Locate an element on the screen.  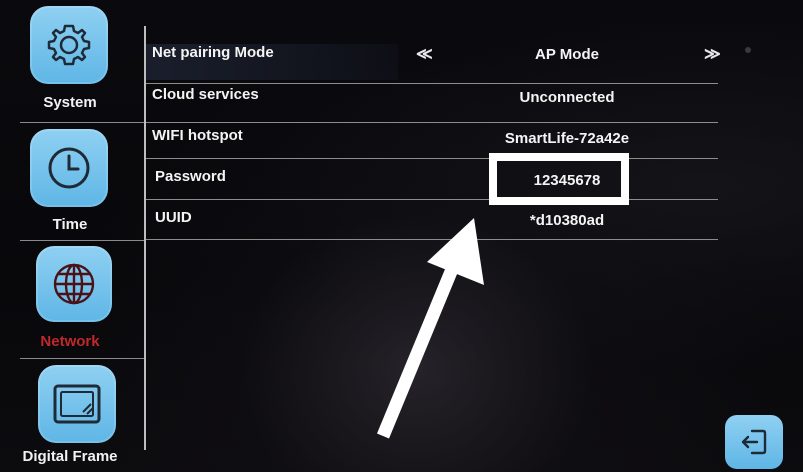
annotation-arrow-icon is located at coordinates (430, 328).